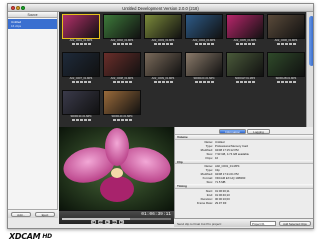 This screenshot has width=326, height=244. What do you see at coordinates (93, 221) in the screenshot?
I see `playback-button: |◀` at bounding box center [93, 221].